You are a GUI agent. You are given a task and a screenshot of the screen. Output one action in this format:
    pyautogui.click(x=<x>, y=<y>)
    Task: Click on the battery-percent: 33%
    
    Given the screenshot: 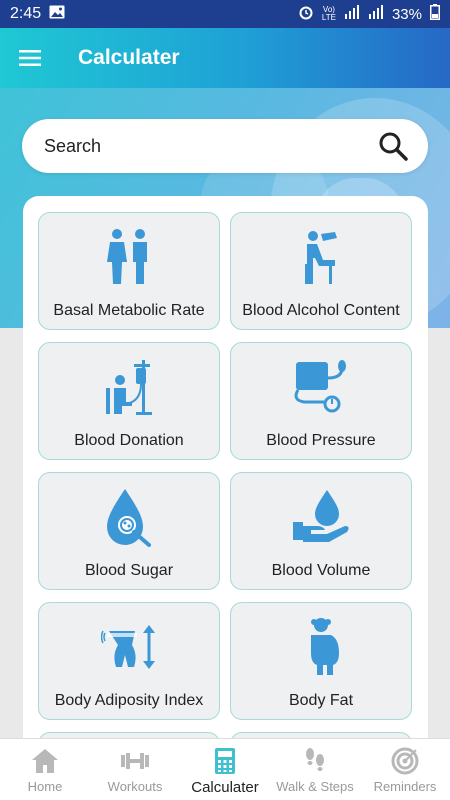 What is the action you would take?
    pyautogui.click(x=406, y=14)
    